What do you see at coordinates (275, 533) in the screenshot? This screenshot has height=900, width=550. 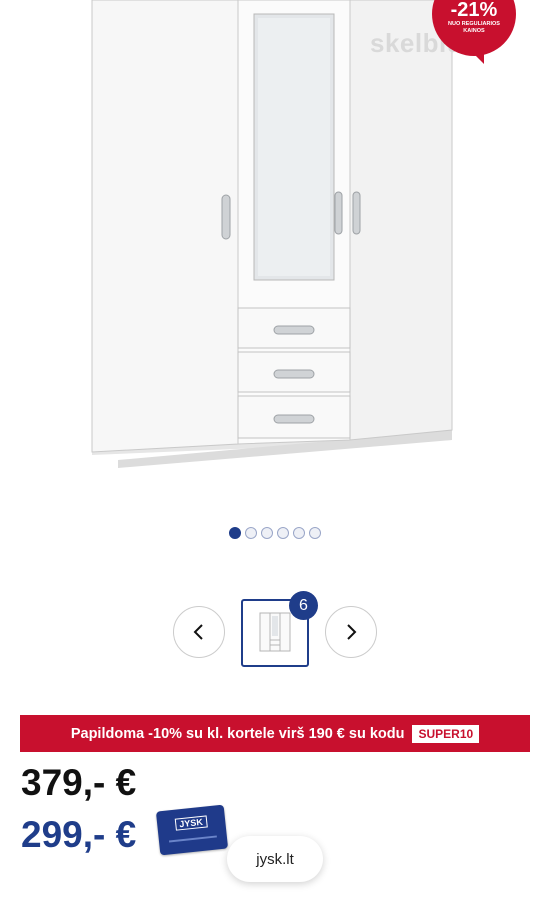 I see `carousel-dots` at bounding box center [275, 533].